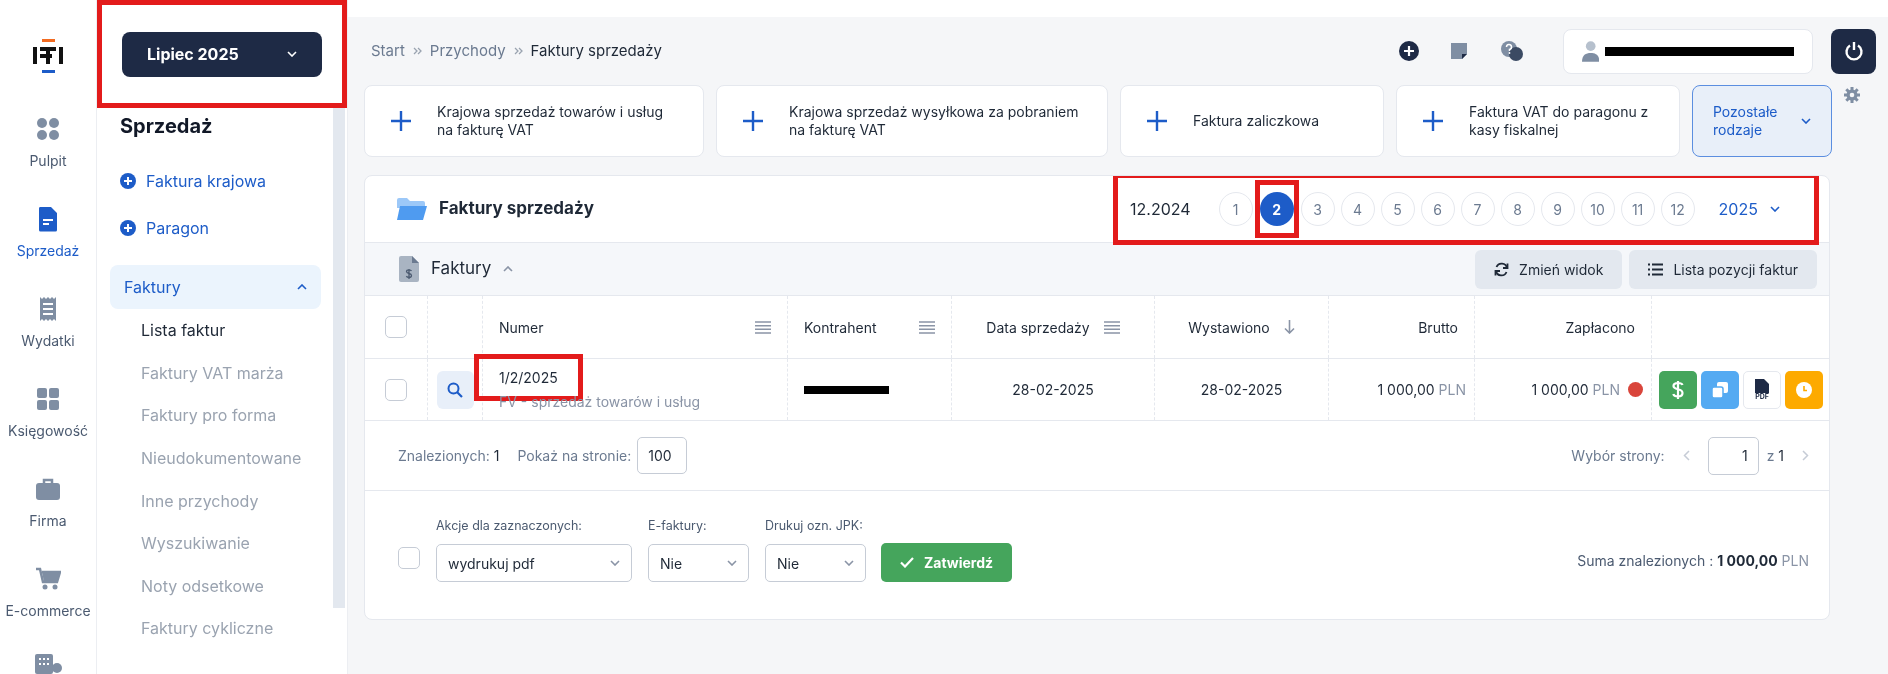 The width and height of the screenshot is (1888, 674). I want to click on search-icon, so click(455, 389).